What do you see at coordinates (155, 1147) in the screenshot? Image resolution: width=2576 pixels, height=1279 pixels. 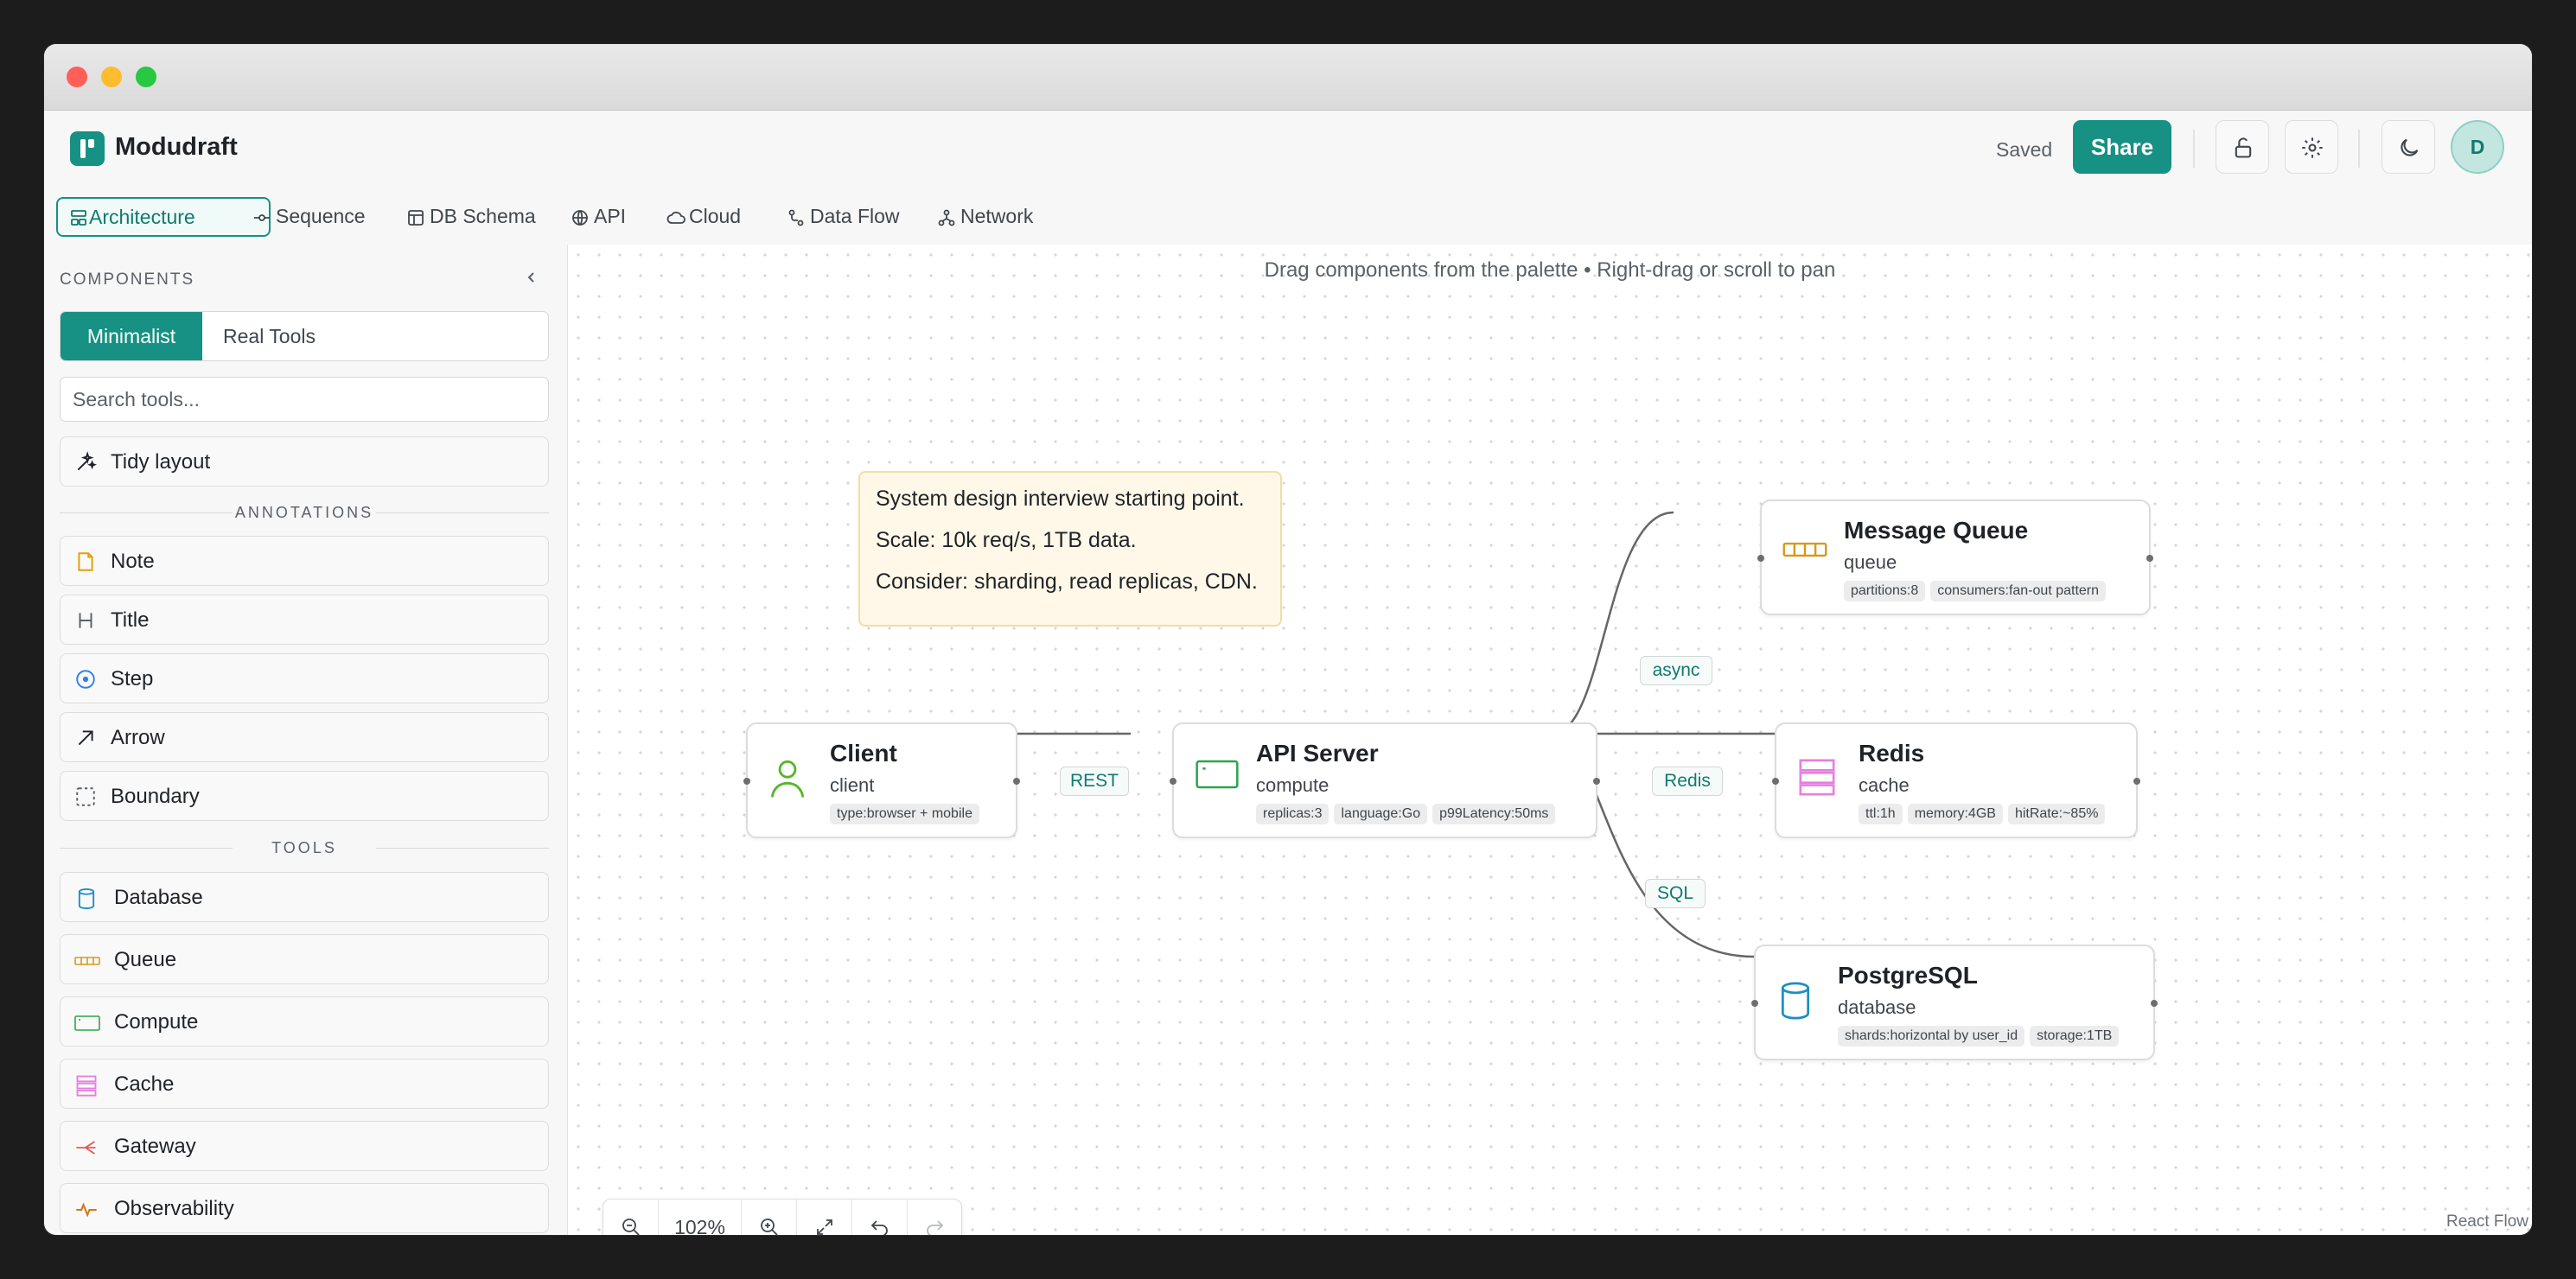 I see `item-label: Gateway` at bounding box center [155, 1147].